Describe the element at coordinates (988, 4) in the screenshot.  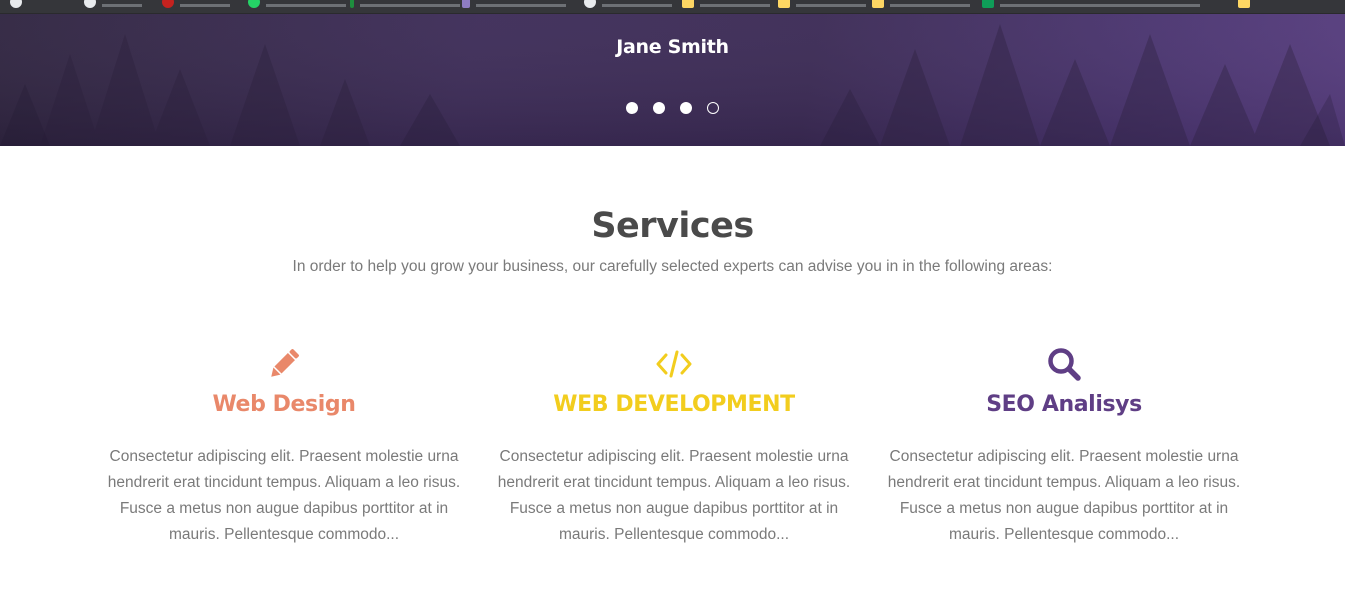
I see `sheets-icon` at that location.